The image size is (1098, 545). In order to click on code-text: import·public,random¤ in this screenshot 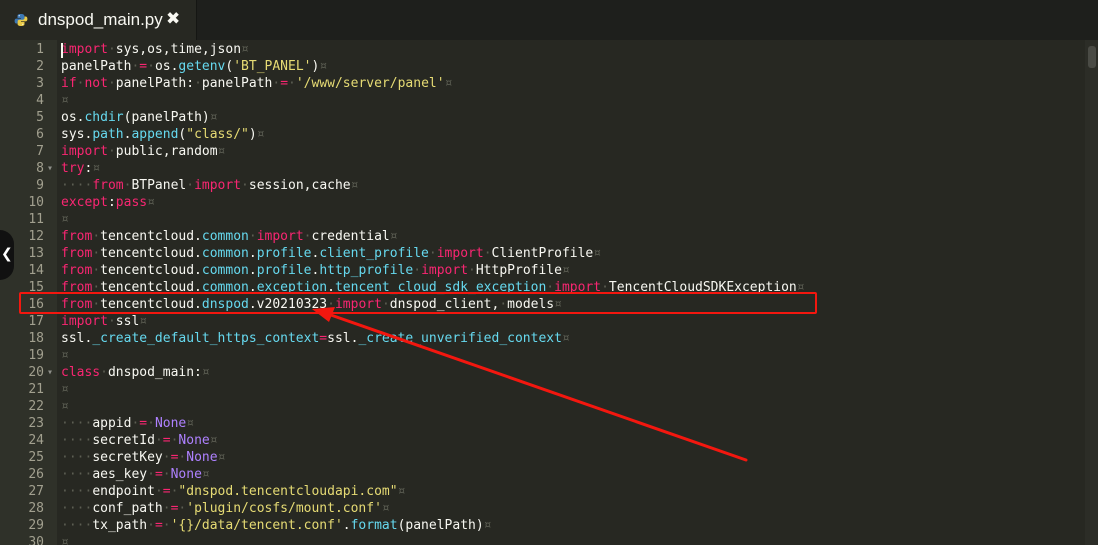, I will do `click(143, 151)`.